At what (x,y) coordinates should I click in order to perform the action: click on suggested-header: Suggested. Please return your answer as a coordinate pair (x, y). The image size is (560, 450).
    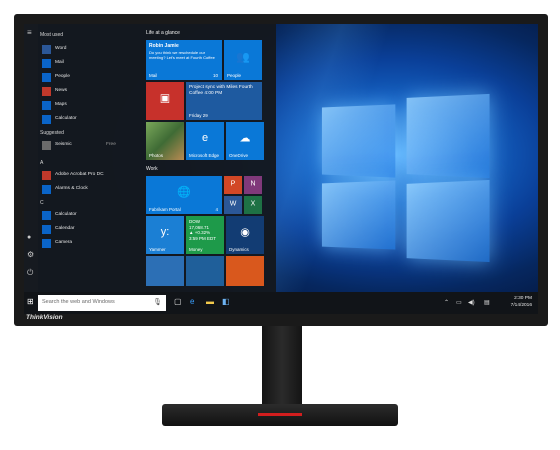
    Looking at the image, I should click on (52, 133).